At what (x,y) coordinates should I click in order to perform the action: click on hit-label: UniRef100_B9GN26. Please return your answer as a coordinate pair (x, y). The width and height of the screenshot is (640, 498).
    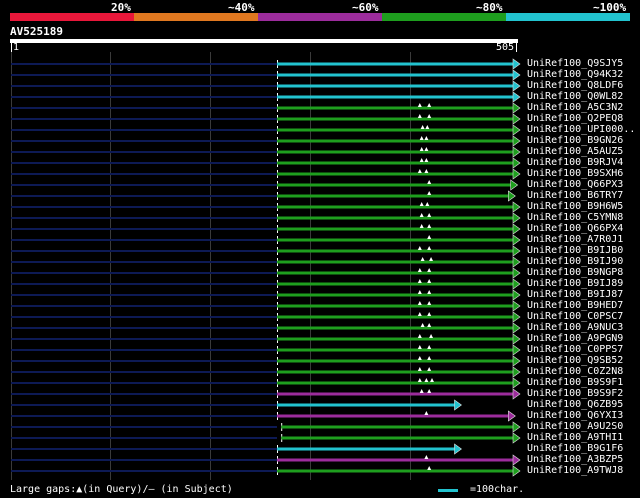
    Looking at the image, I should click on (575, 140).